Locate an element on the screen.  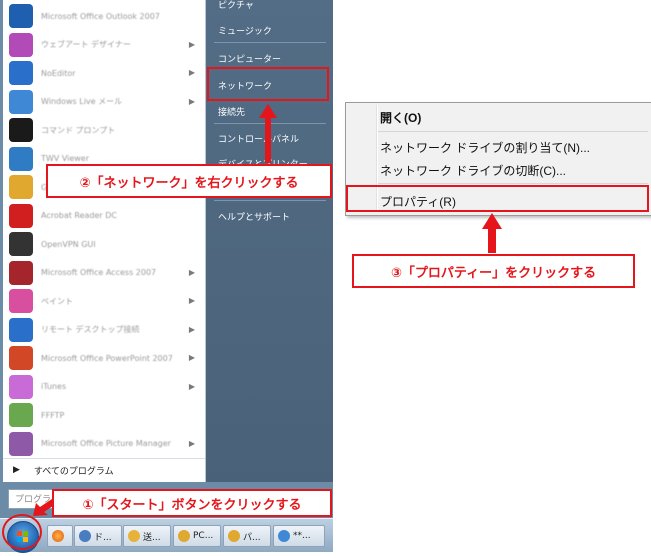
step1-callout: ①「スタート」ボタンをクリックする is located at coordinates (192, 503).